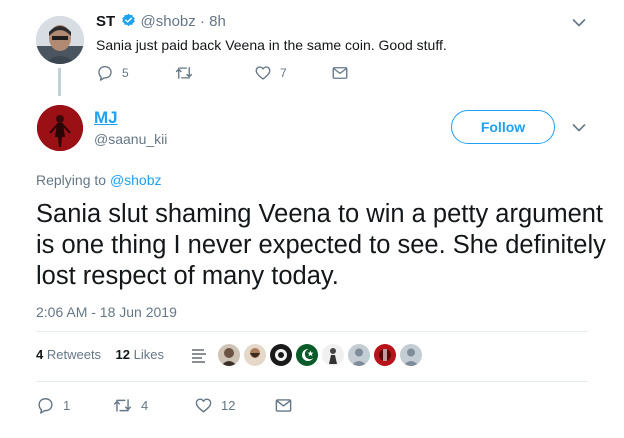 This screenshot has height=438, width=624. I want to click on parent-tweet-header: ST @shobz · 8h, so click(161, 22).